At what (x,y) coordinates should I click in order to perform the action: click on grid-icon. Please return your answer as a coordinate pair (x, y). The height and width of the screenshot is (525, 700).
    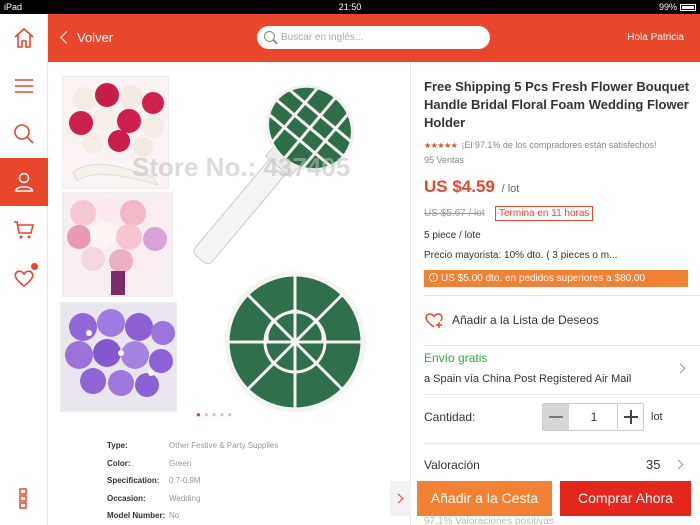
    Looking at the image, I should click on (23, 498).